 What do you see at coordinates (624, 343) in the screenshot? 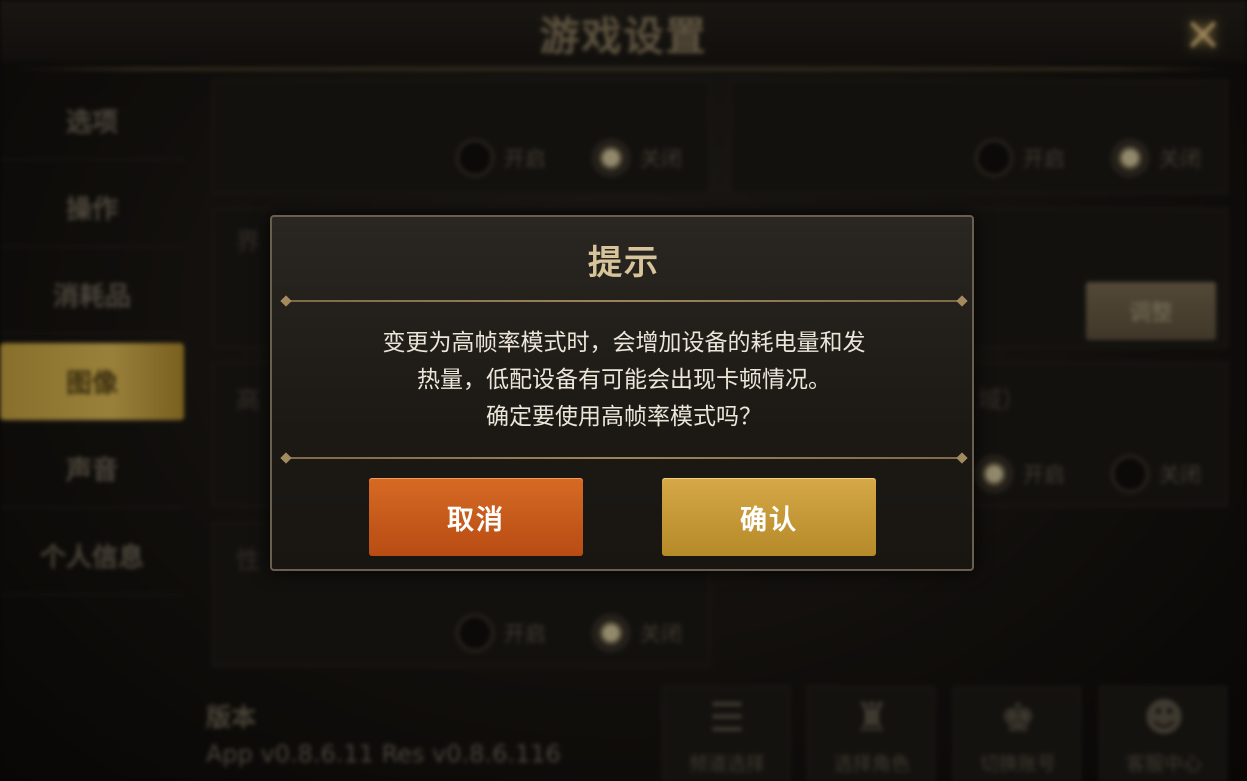
I see `dialog-message-line: 变更为高帧率模式时，会增加设备的耗电量和发` at bounding box center [624, 343].